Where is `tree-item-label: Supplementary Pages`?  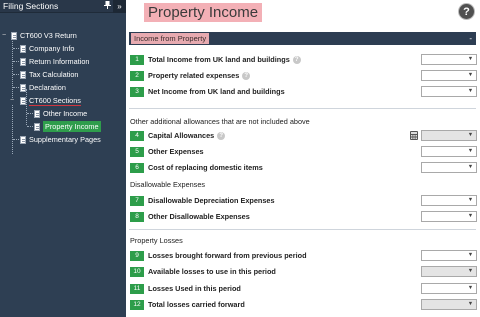 tree-item-label: Supplementary Pages is located at coordinates (65, 139).